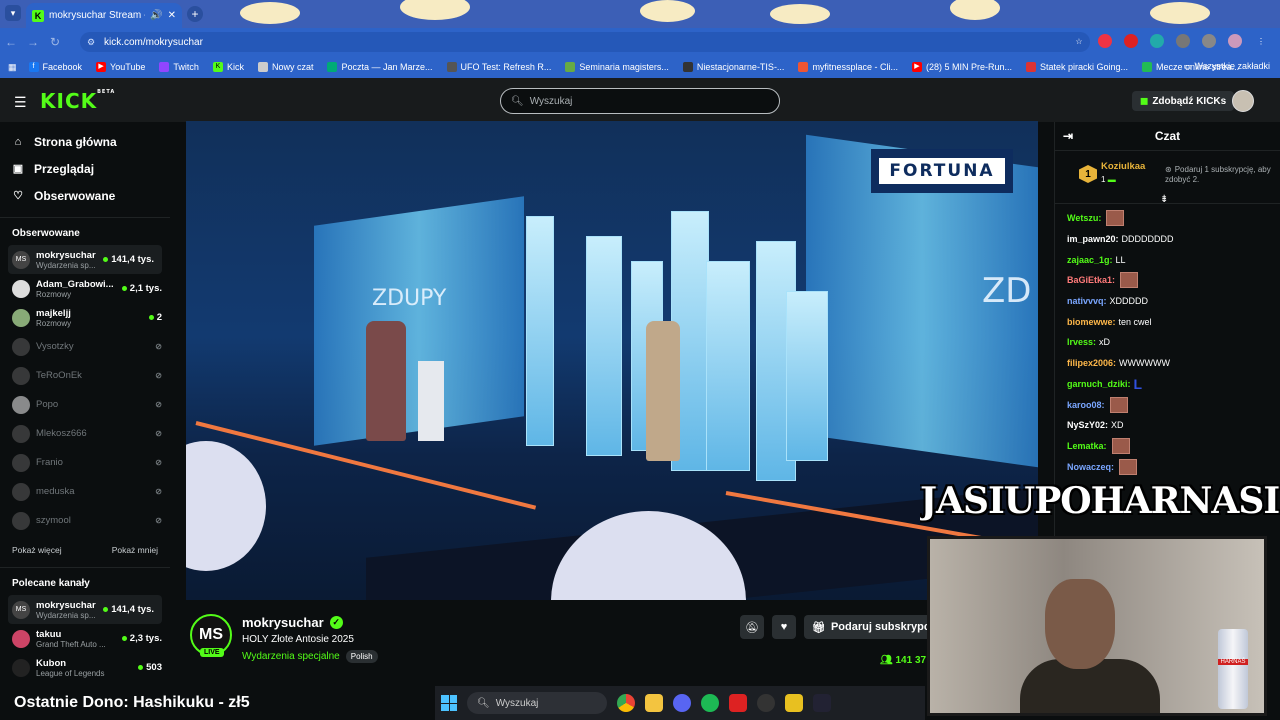 This screenshot has height=720, width=1280. Describe the element at coordinates (37, 550) in the screenshot. I see `show-more-button: Pokaż więcej` at that location.